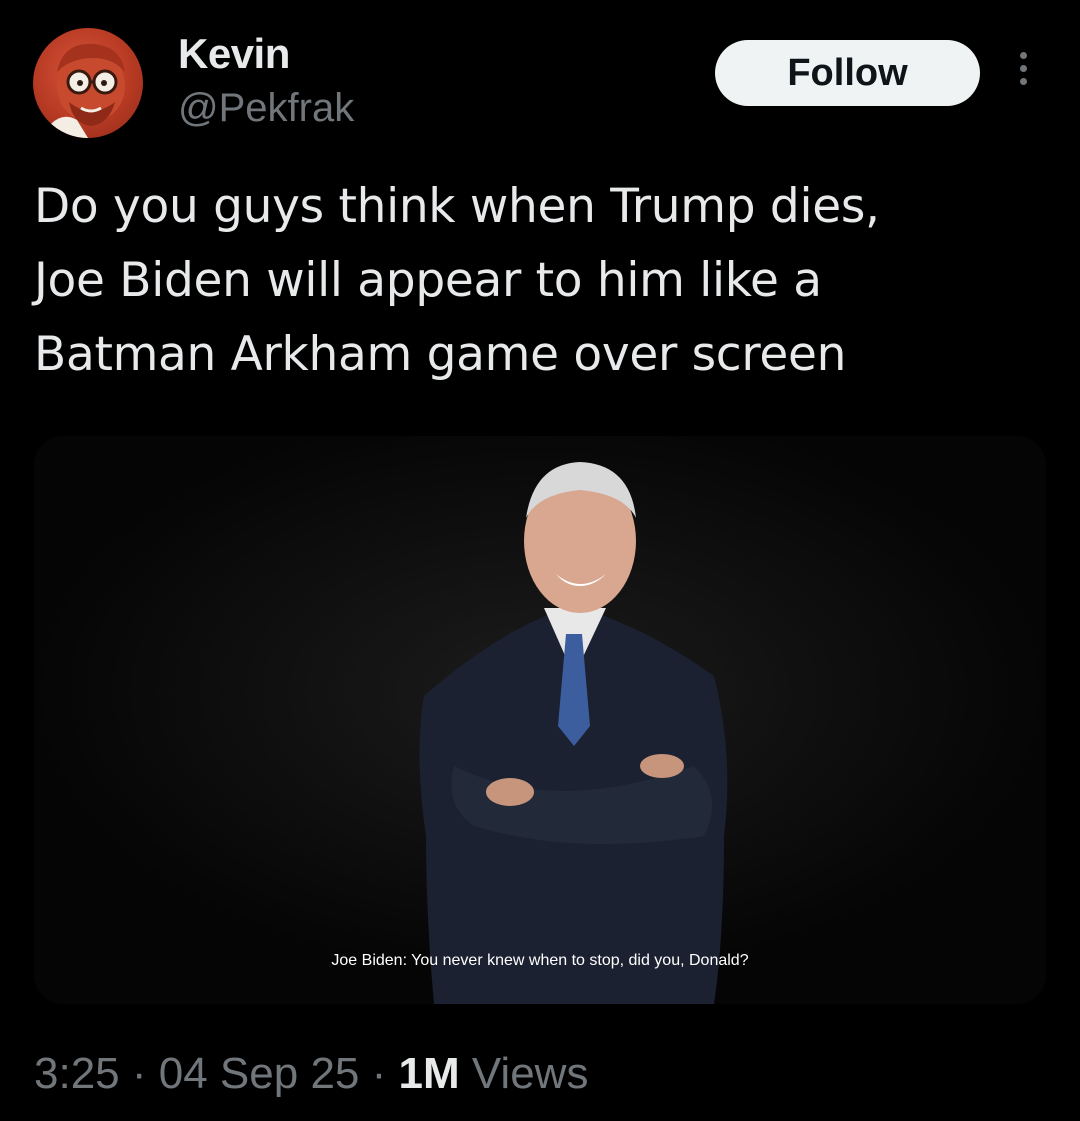 This screenshot has height=1121, width=1080. What do you see at coordinates (1023, 74) in the screenshot?
I see `more-options-icon` at bounding box center [1023, 74].